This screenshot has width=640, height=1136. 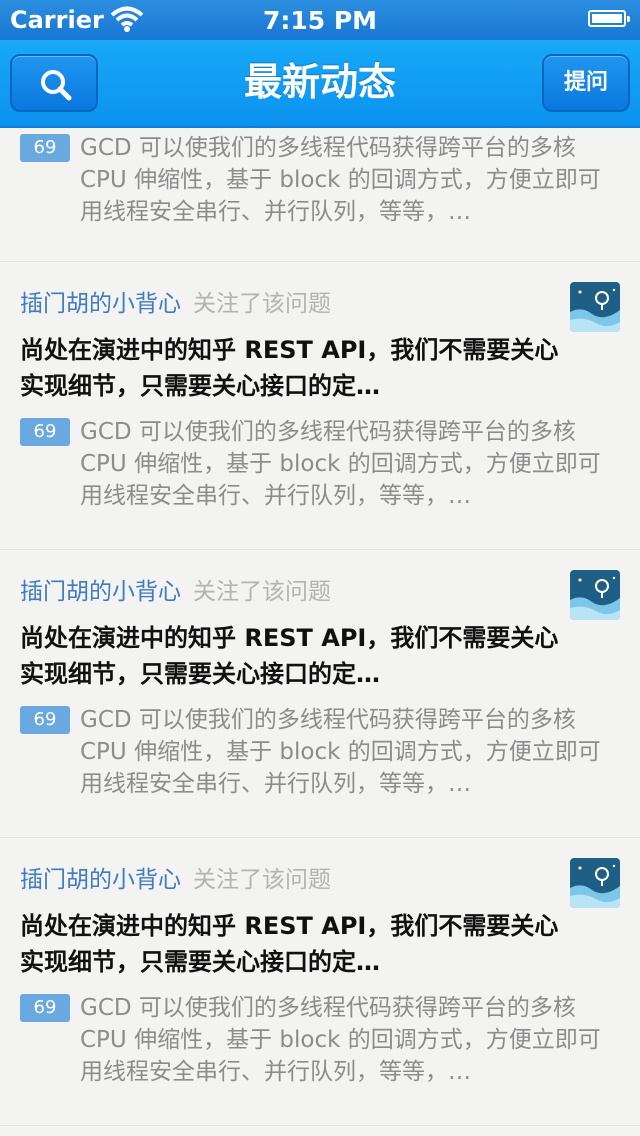 What do you see at coordinates (56, 85) in the screenshot?
I see `search-icon` at bounding box center [56, 85].